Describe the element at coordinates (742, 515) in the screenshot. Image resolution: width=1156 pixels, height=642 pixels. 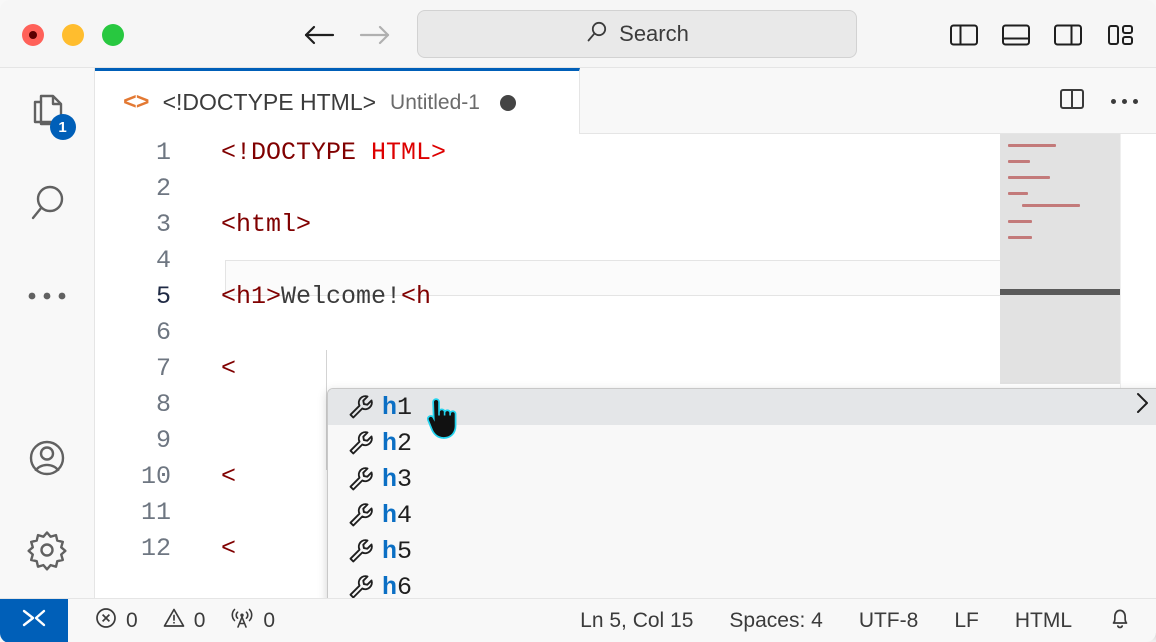
I see `suggest-item-h4: h4` at that location.